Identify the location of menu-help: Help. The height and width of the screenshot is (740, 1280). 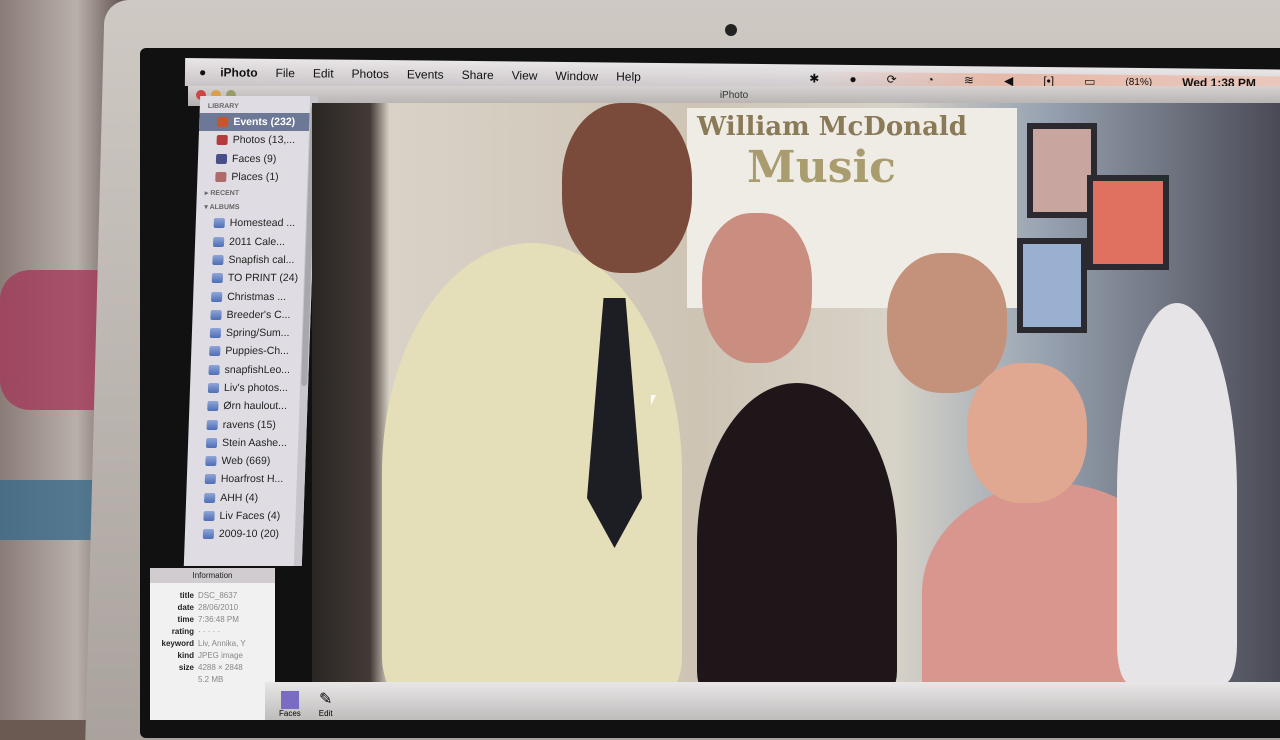
(628, 77).